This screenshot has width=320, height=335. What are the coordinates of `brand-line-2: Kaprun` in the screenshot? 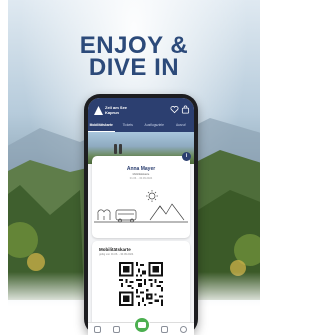 It's located at (112, 112).